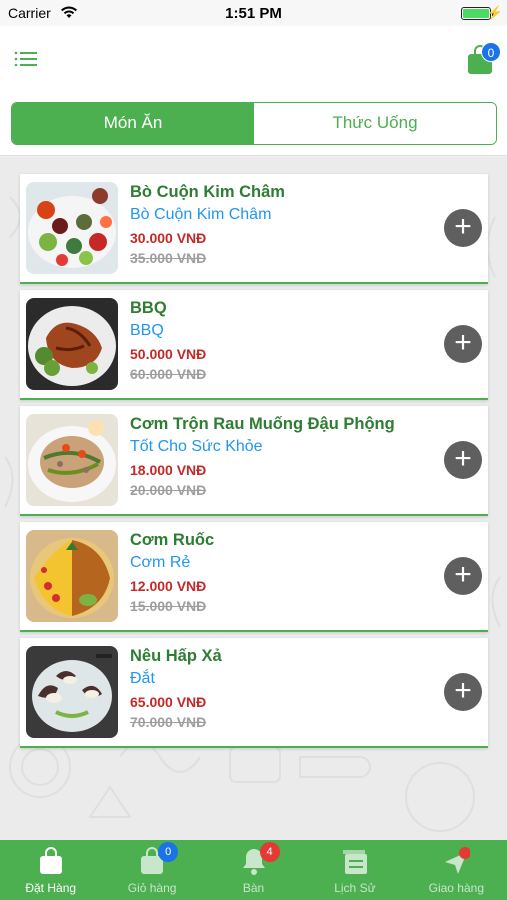 This screenshot has height=900, width=507. I want to click on menu-item-card: BBQ BBQ 50.000 VNĐ 60.000 VNĐ +, so click(254, 345).